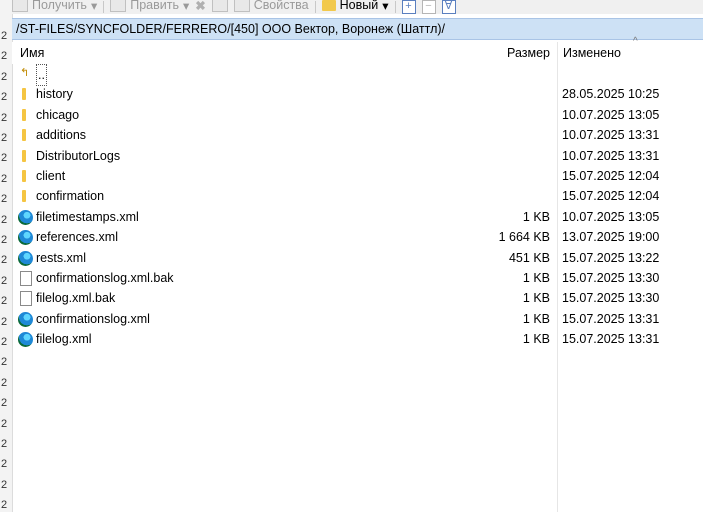 This screenshot has height=512, width=703. I want to click on minus-icon: −, so click(428, 7).